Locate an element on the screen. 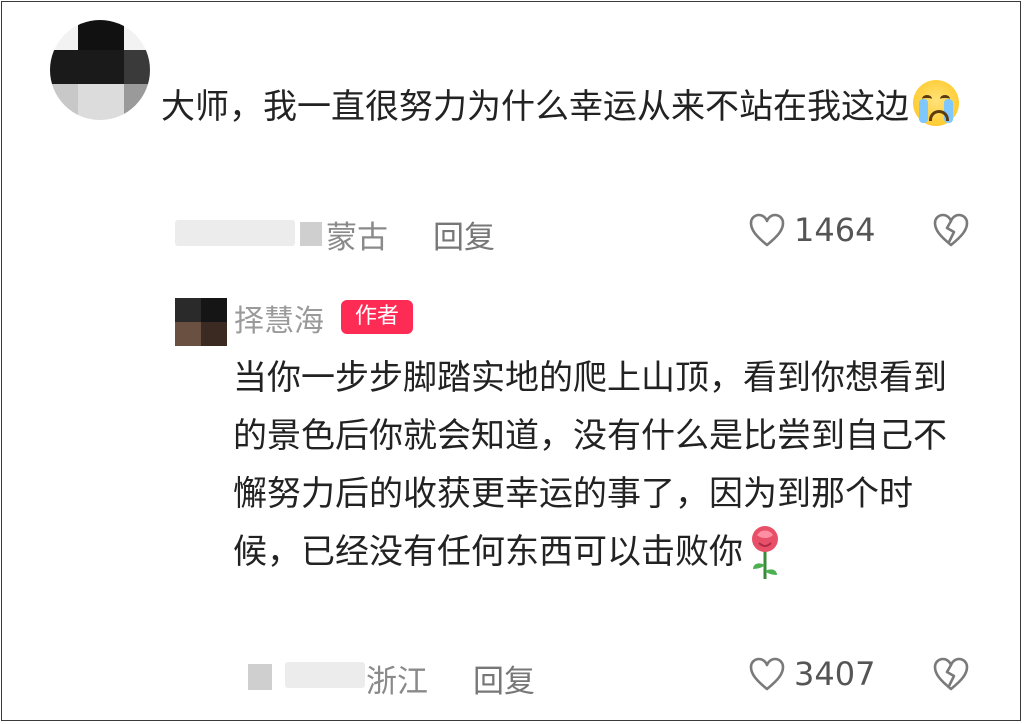 The width and height of the screenshot is (1024, 724). comment-location: 蒙古 is located at coordinates (357, 238).